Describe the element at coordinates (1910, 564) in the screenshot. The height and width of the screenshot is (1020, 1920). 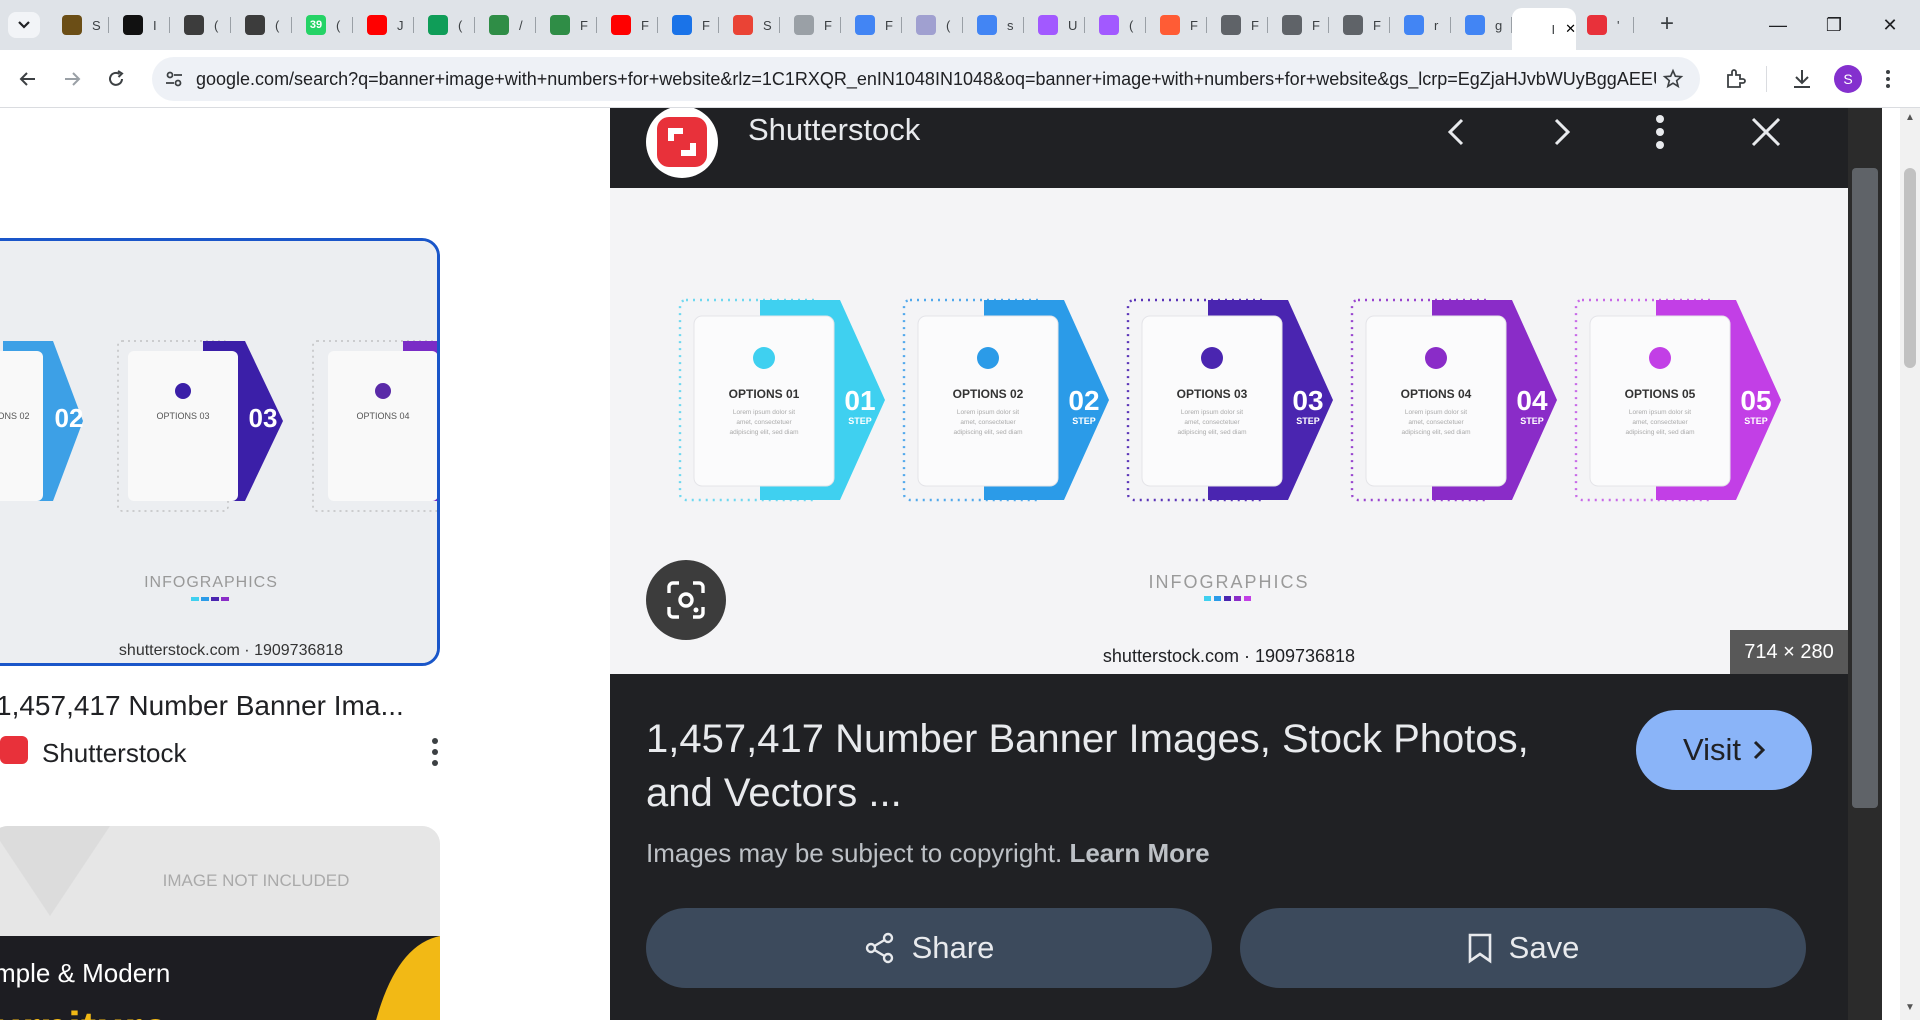
I see `page-scrollbar: ▲ ▼` at that location.